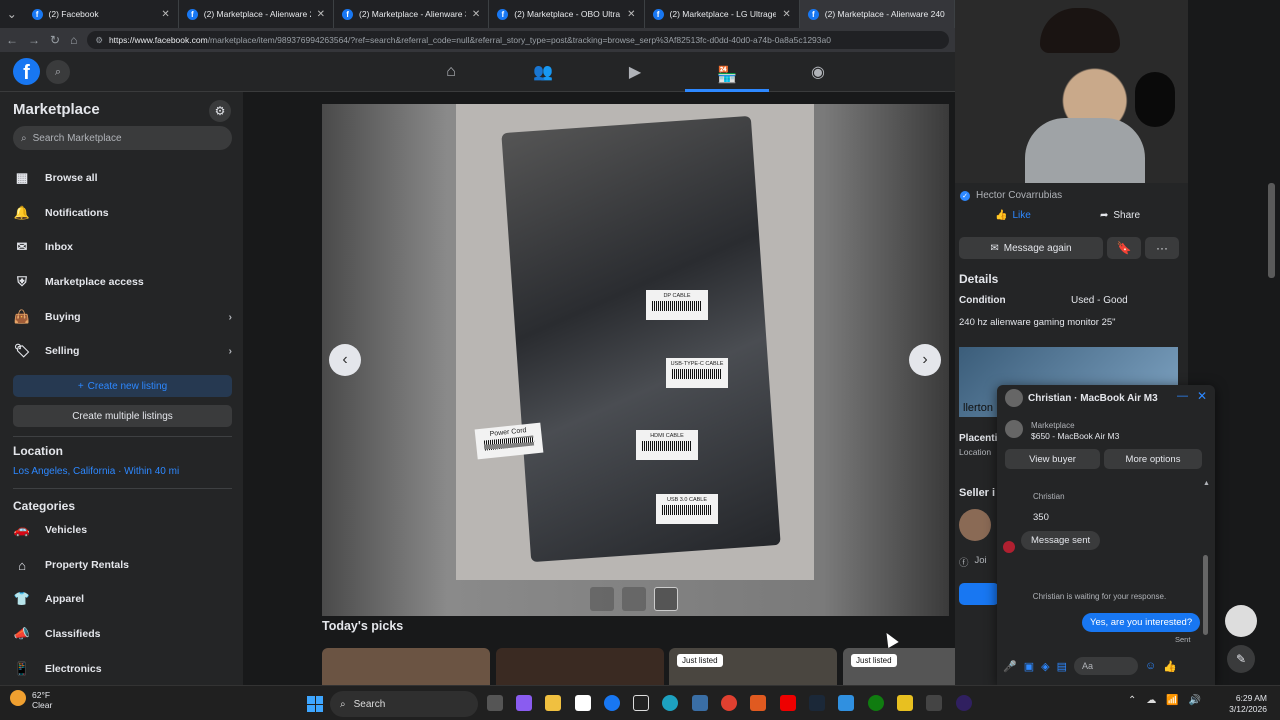 This screenshot has width=1280, height=720. I want to click on sidebar-item-selling: 🏷 Selling ›, so click(122, 351).